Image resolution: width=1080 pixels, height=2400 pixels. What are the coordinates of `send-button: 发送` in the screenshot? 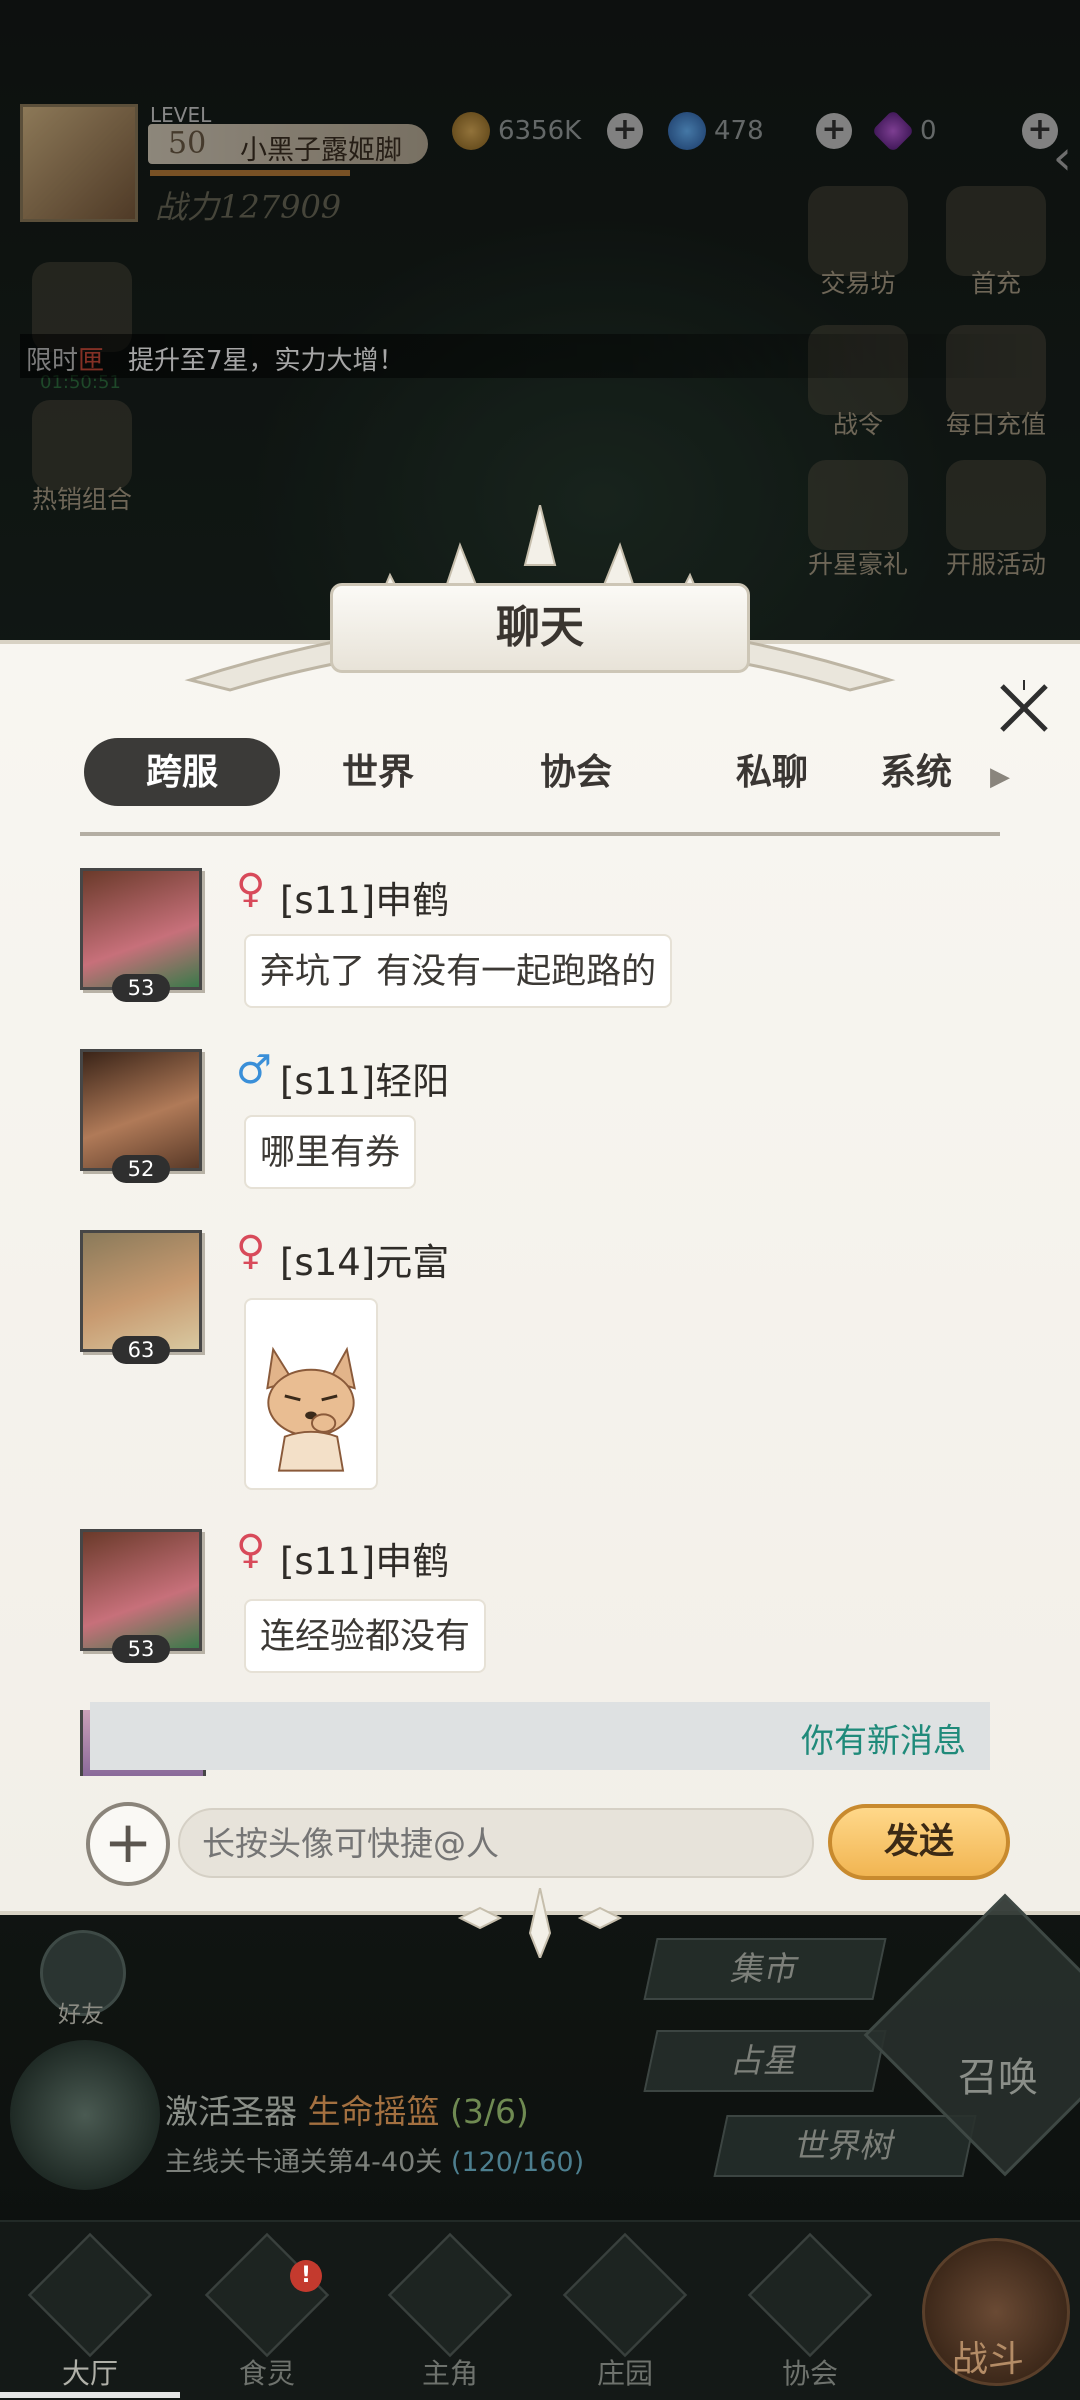 It's located at (919, 1842).